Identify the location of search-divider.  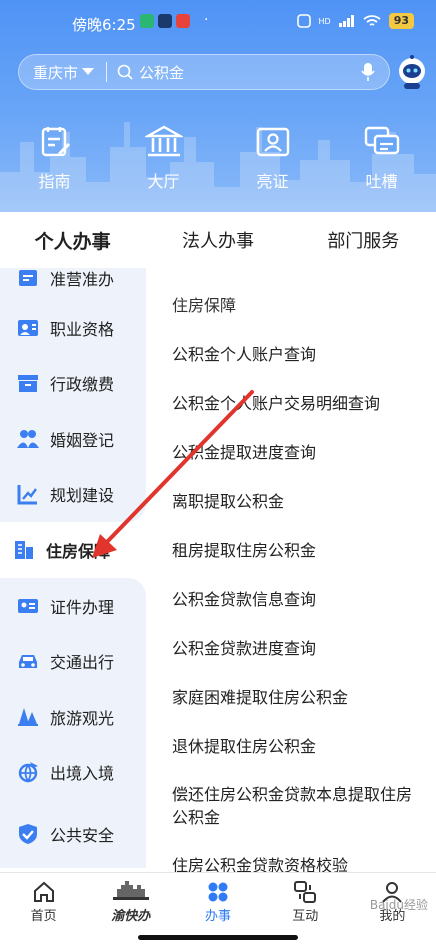
(107, 72).